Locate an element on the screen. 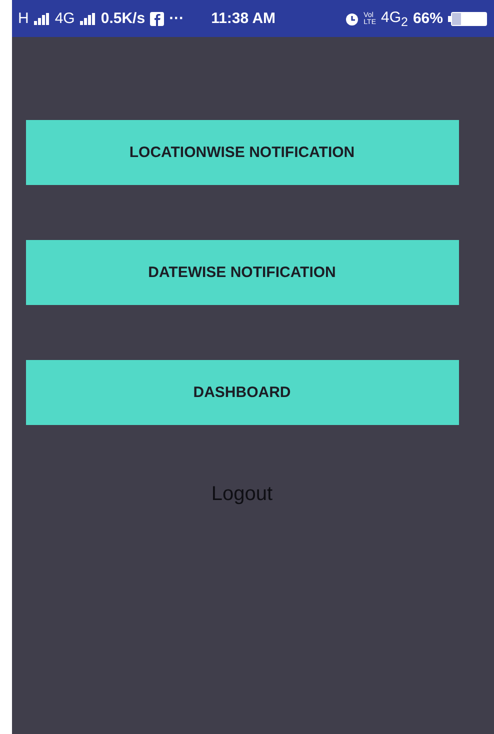  menu-button: DATEWISE NOTIFICATION is located at coordinates (242, 272).